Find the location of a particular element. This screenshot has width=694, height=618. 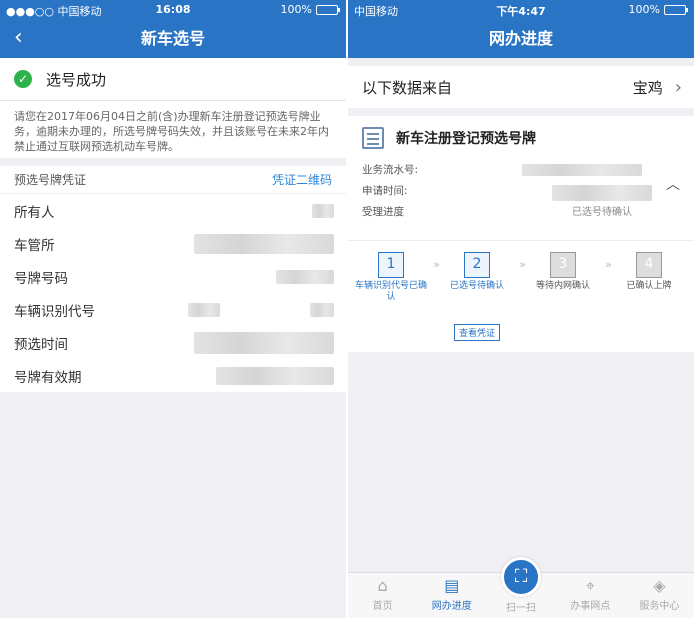

tab-progress: ▤ 网办进度 is located at coordinates (451, 595).